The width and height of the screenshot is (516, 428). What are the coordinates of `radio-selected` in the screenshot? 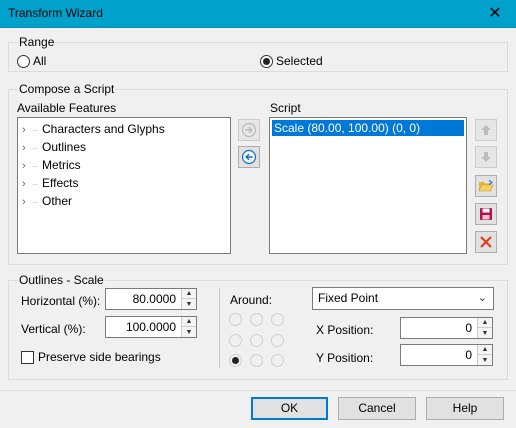 It's located at (266, 61).